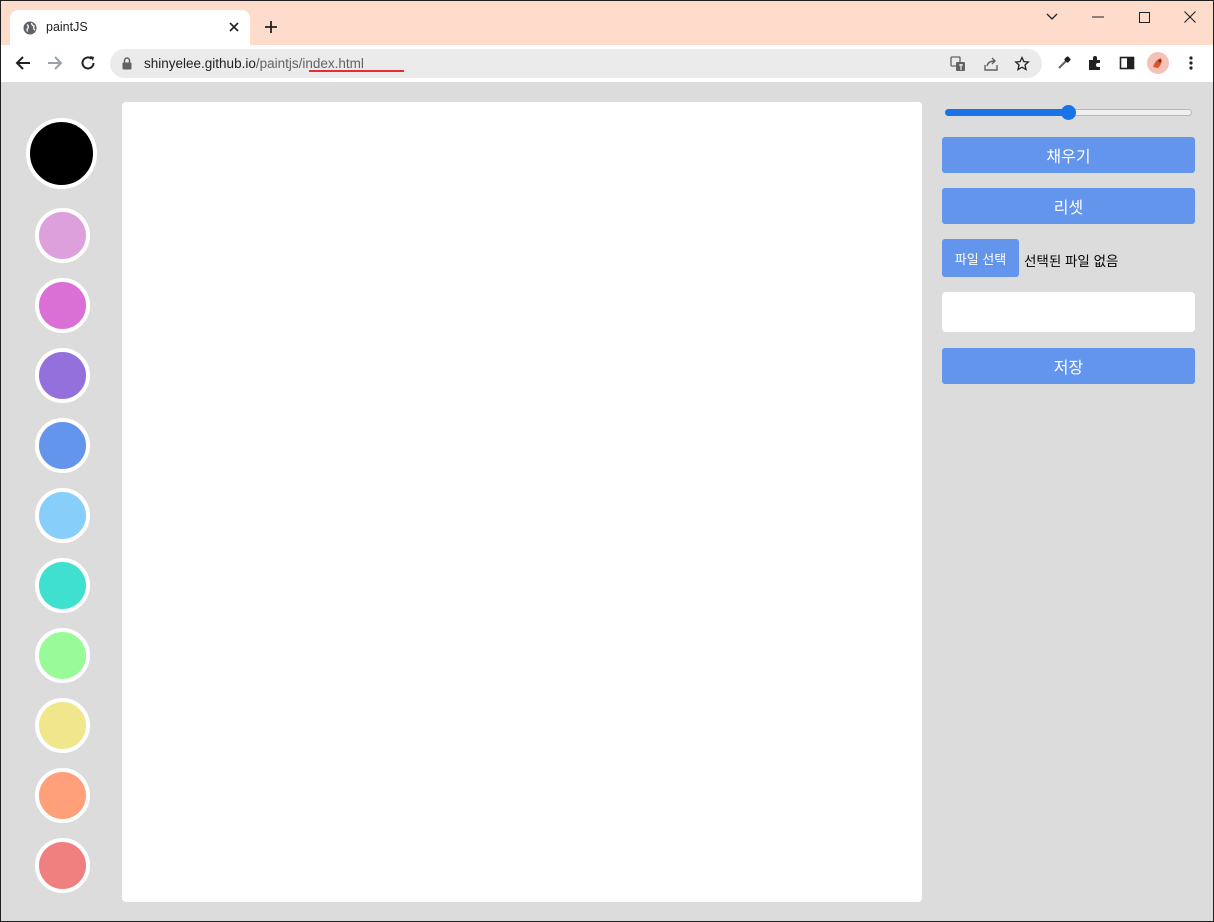 This screenshot has height=922, width=1214. Describe the element at coordinates (958, 64) in the screenshot. I see `translate-icon` at that location.